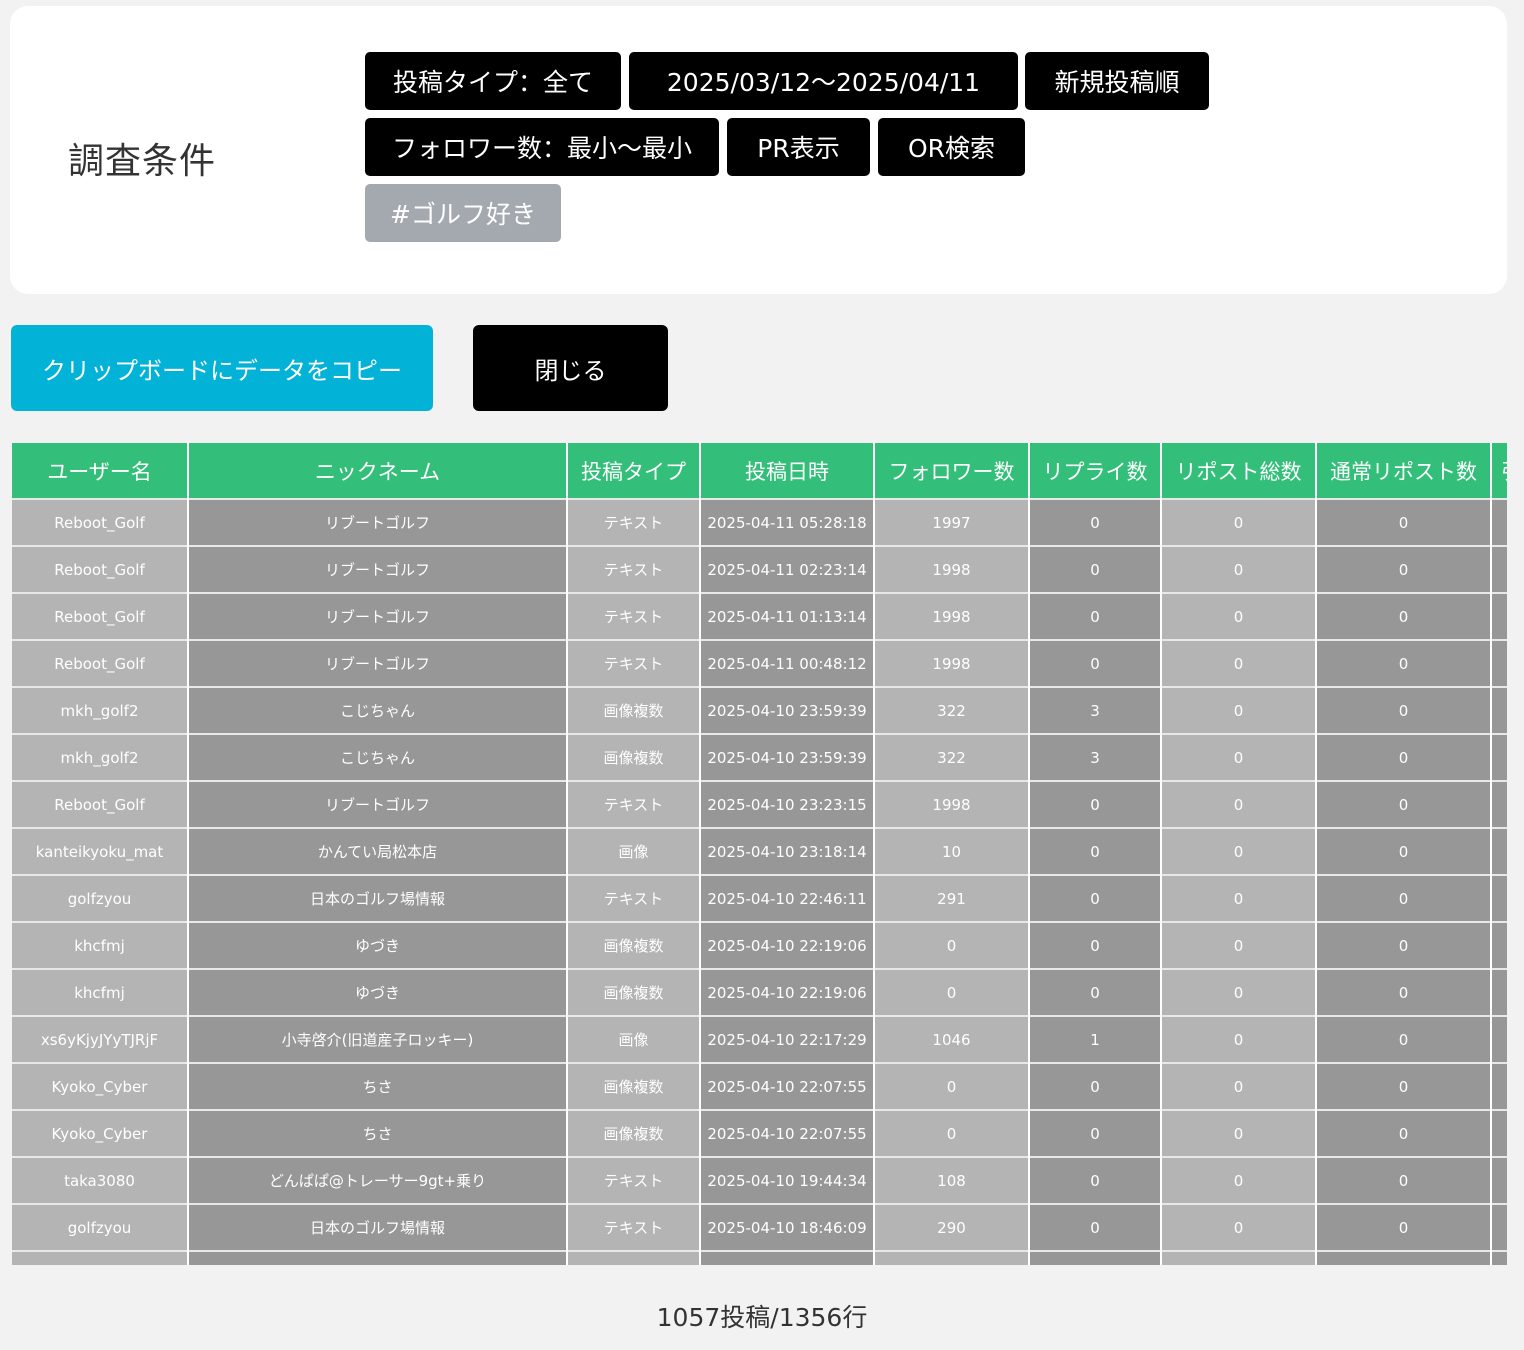 This screenshot has width=1524, height=1350. Describe the element at coordinates (1499, 471) in the screenshot. I see `header-quote-partial: 引` at that location.